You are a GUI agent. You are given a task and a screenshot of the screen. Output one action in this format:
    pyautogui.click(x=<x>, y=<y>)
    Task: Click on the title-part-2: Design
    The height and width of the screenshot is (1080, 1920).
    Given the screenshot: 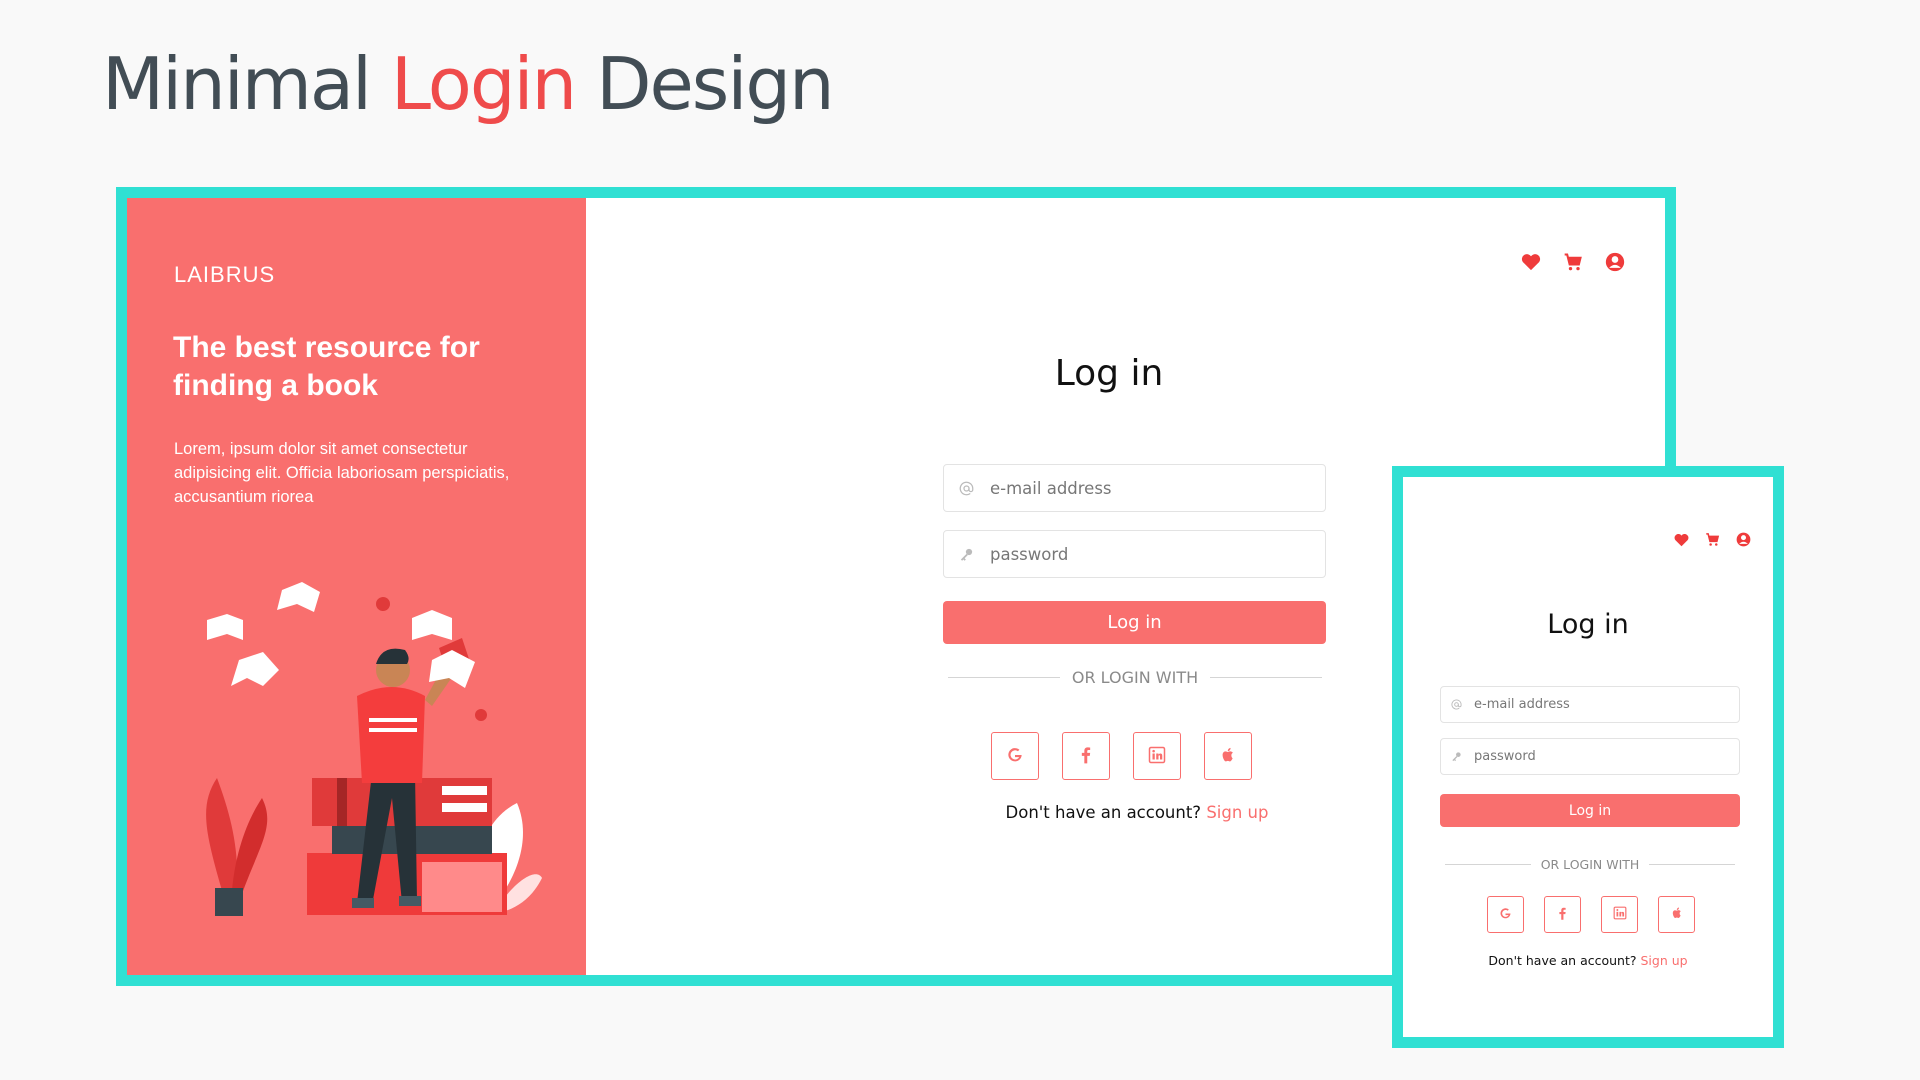 What is the action you would take?
    pyautogui.click(x=715, y=84)
    